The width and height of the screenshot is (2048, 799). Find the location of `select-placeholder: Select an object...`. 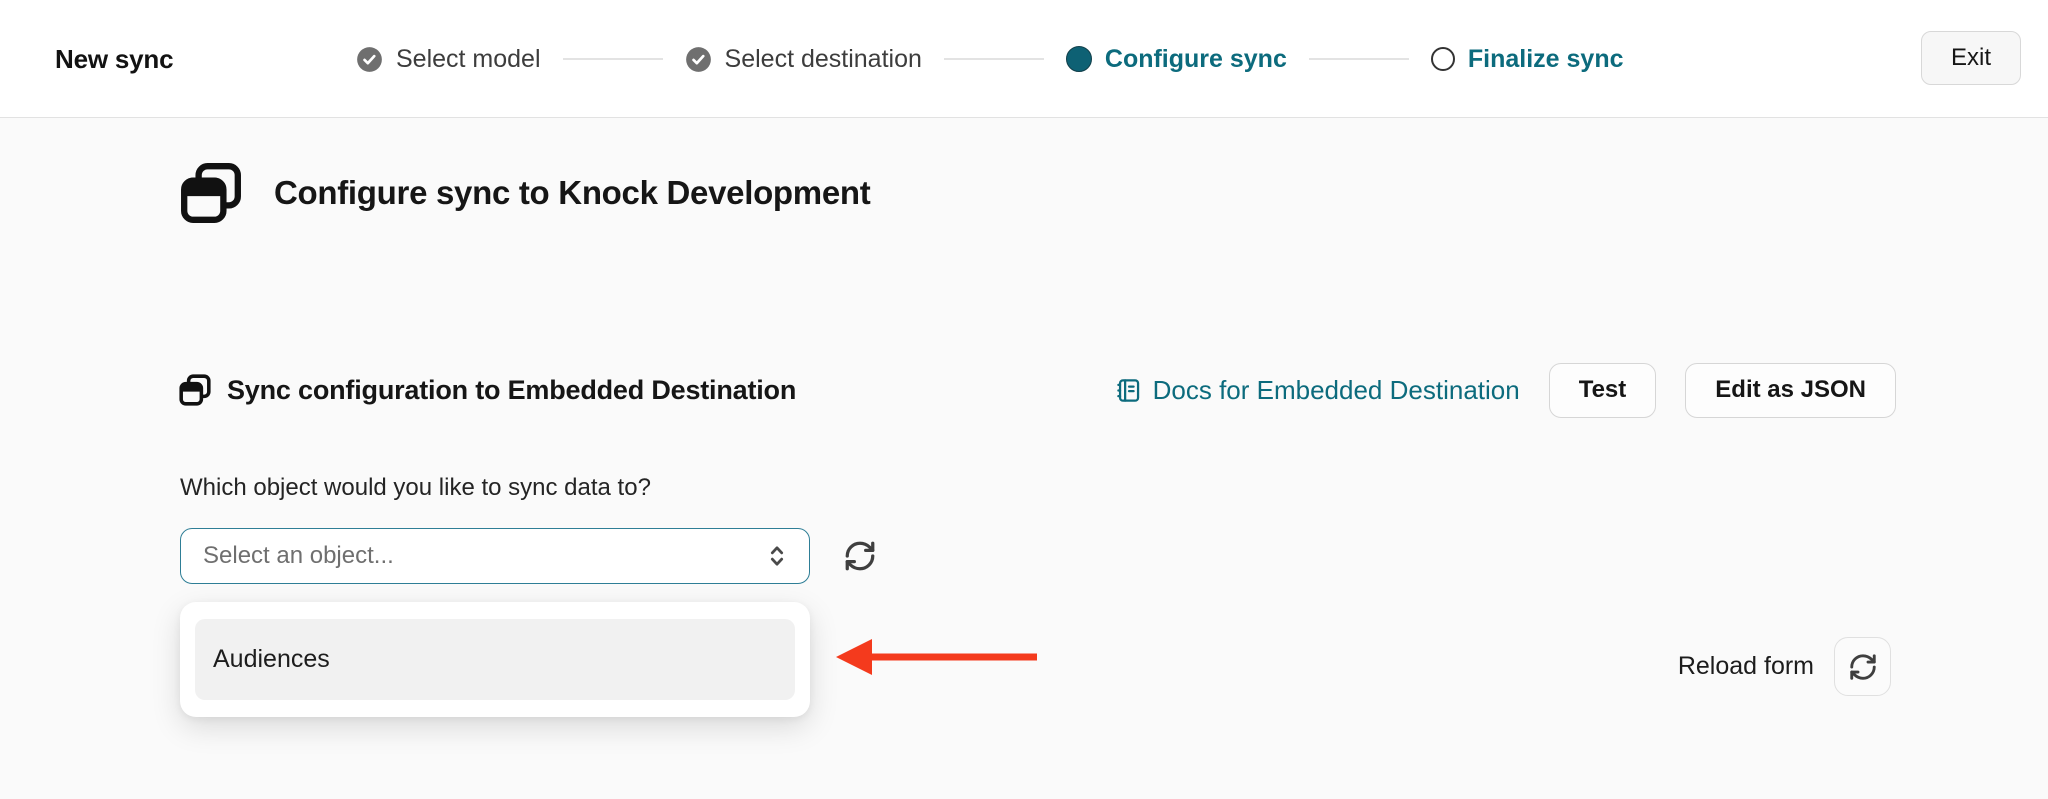

select-placeholder: Select an object... is located at coordinates (298, 555).